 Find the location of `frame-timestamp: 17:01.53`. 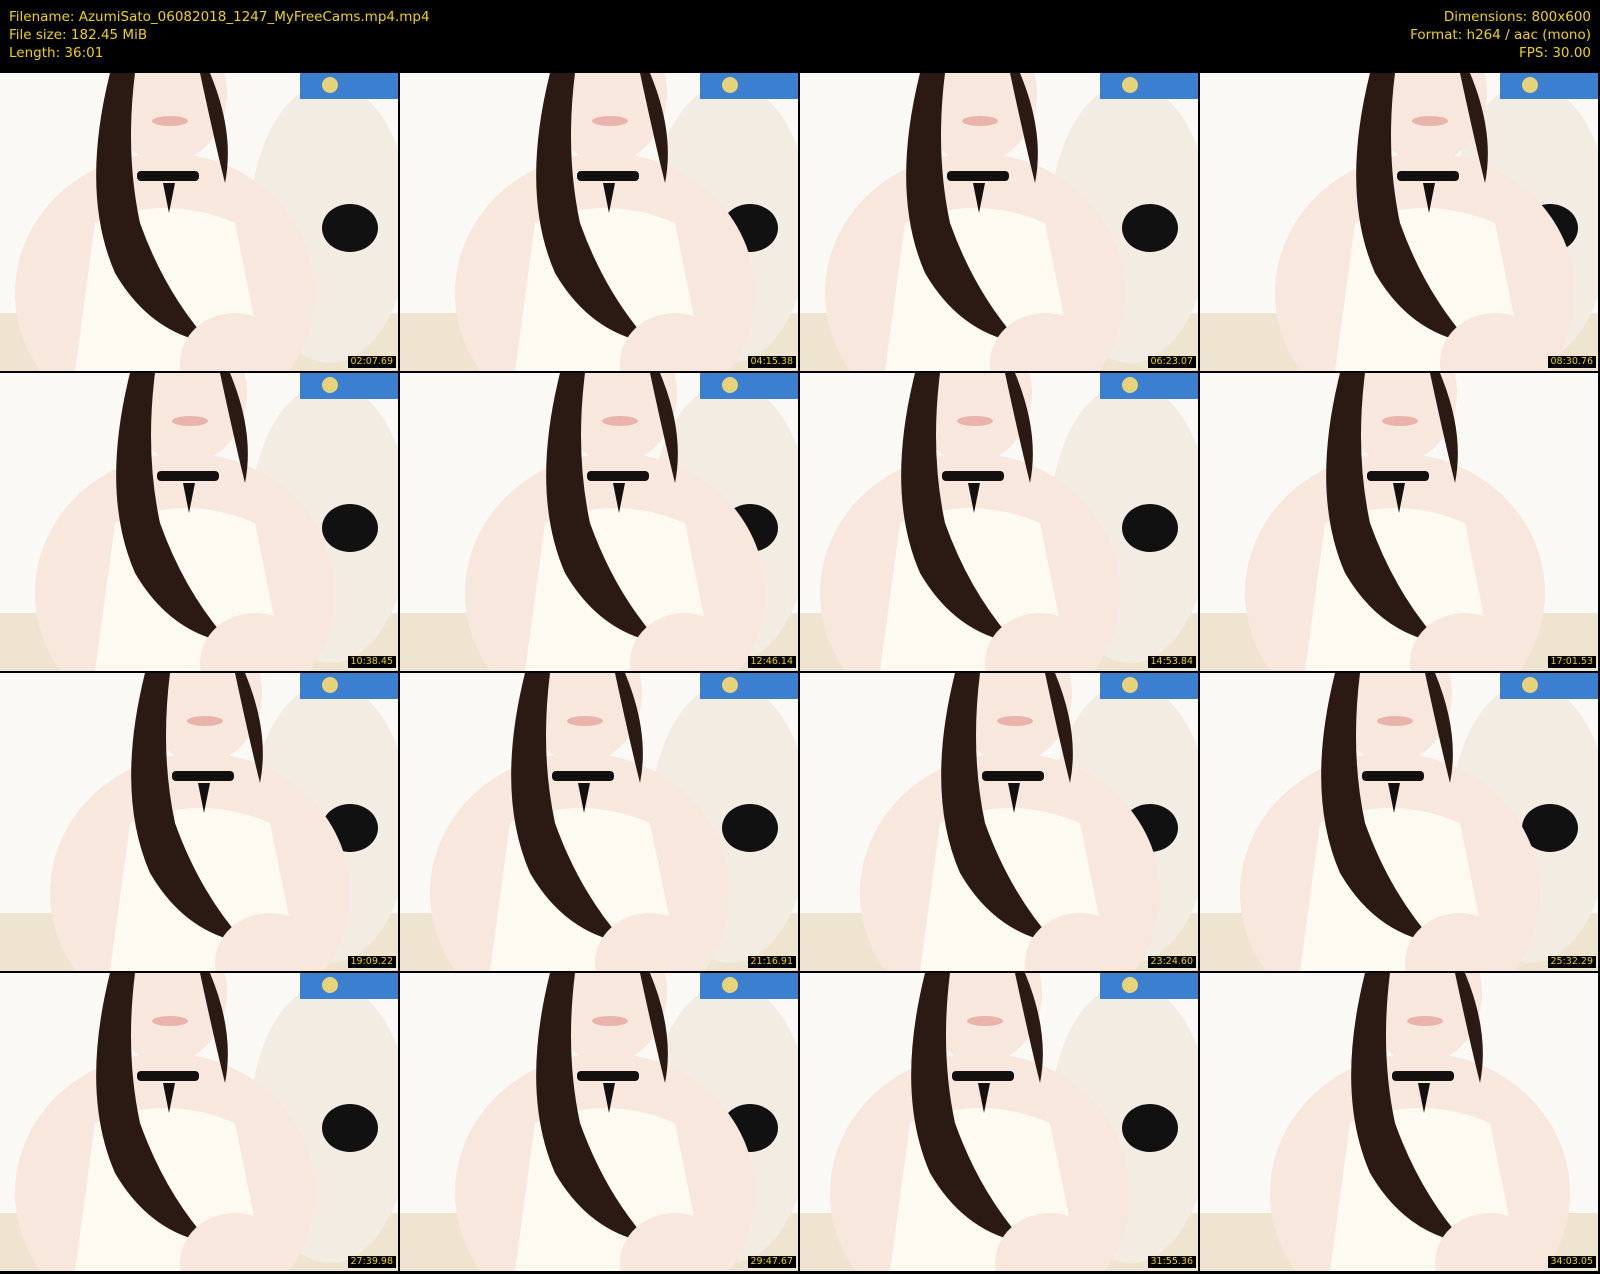

frame-timestamp: 17:01.53 is located at coordinates (1571, 662).